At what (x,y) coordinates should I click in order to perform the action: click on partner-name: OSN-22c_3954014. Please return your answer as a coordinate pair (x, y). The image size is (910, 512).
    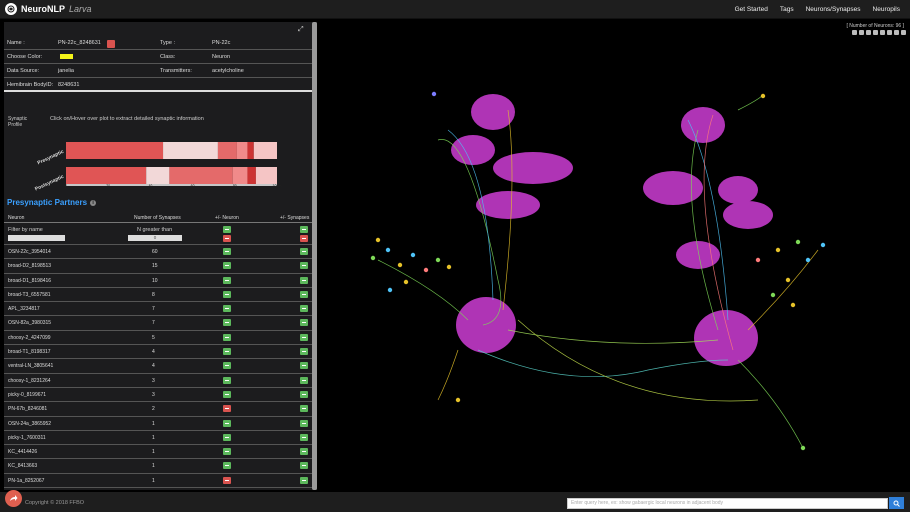
    Looking at the image, I should click on (29, 252).